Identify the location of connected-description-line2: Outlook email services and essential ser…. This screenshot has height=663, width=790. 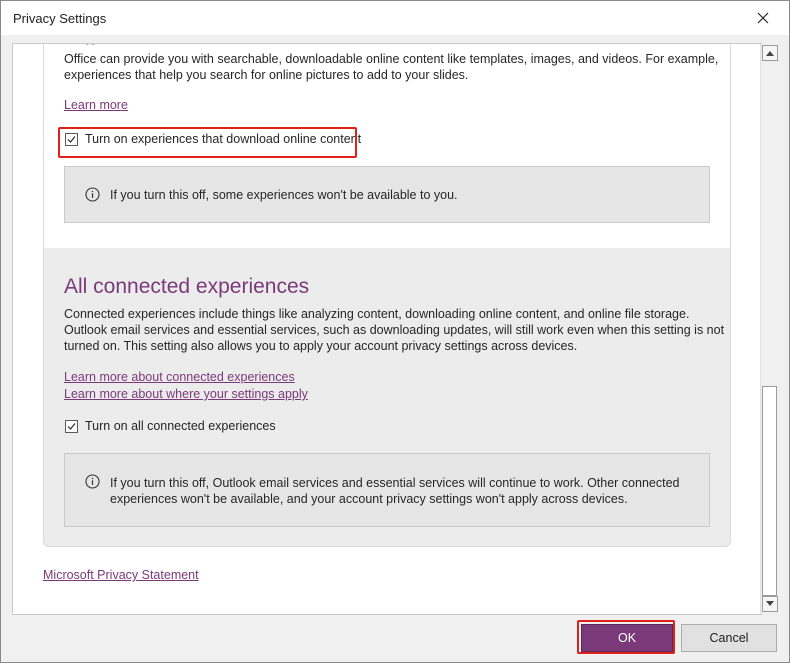
(394, 330).